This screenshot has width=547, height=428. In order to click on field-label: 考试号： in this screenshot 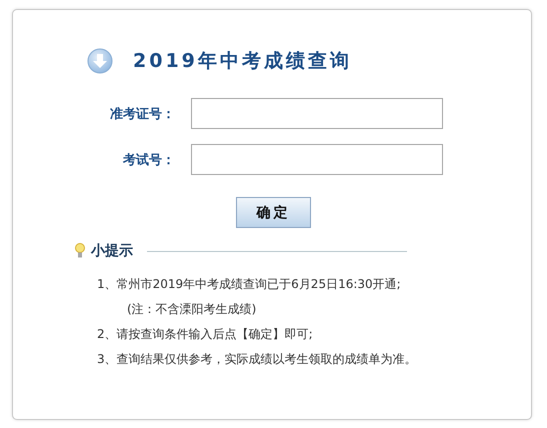, I will do `click(148, 160)`.